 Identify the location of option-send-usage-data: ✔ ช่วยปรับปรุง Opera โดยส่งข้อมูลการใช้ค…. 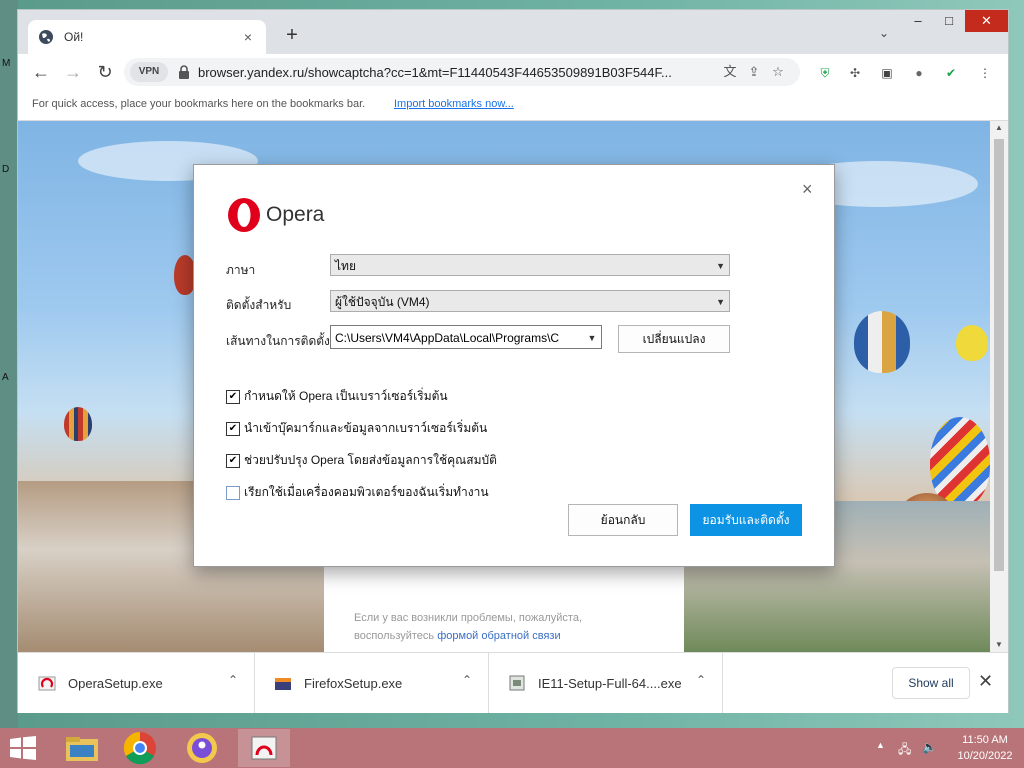
(361, 460).